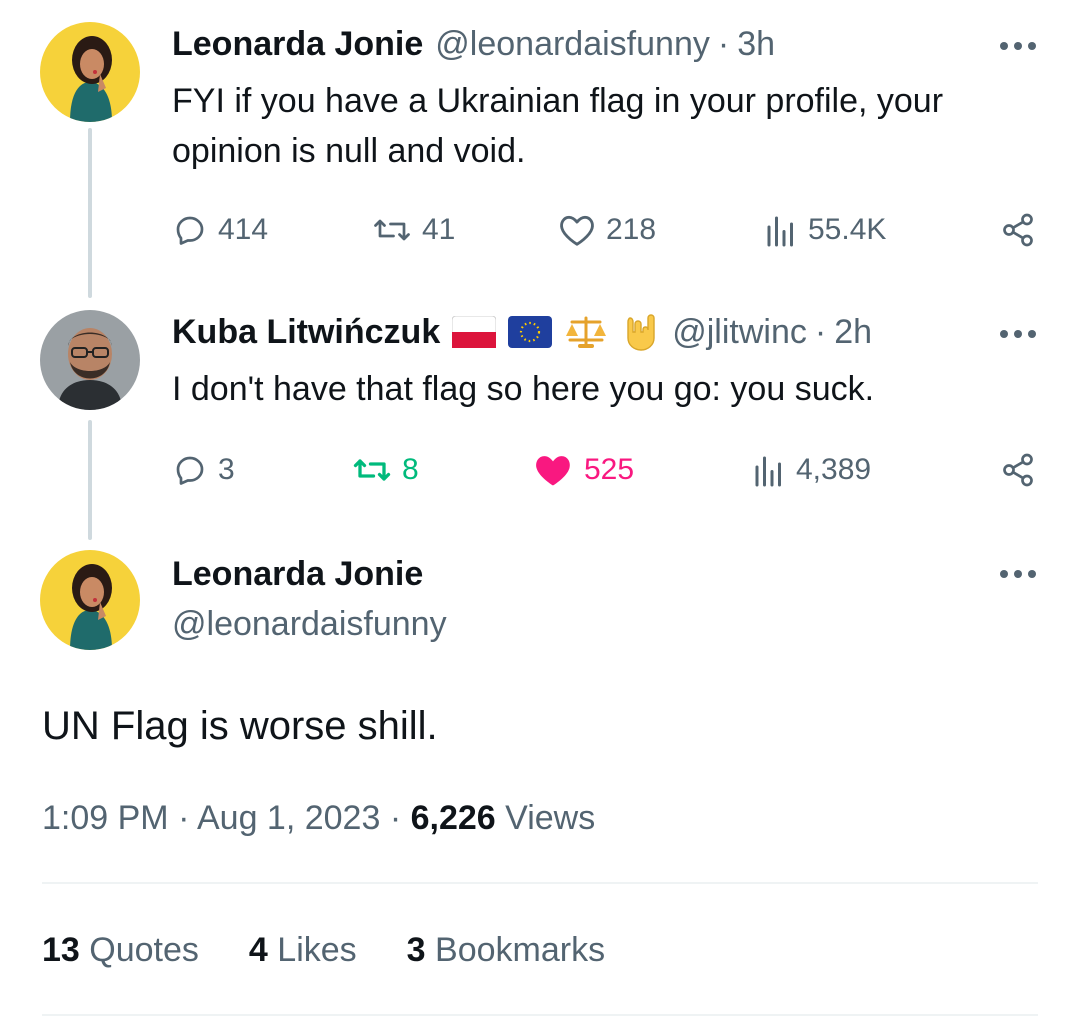 Image resolution: width=1080 pixels, height=1030 pixels. Describe the element at coordinates (240, 726) in the screenshot. I see `main-tweet-text: UN Flag is worse shill.` at that location.